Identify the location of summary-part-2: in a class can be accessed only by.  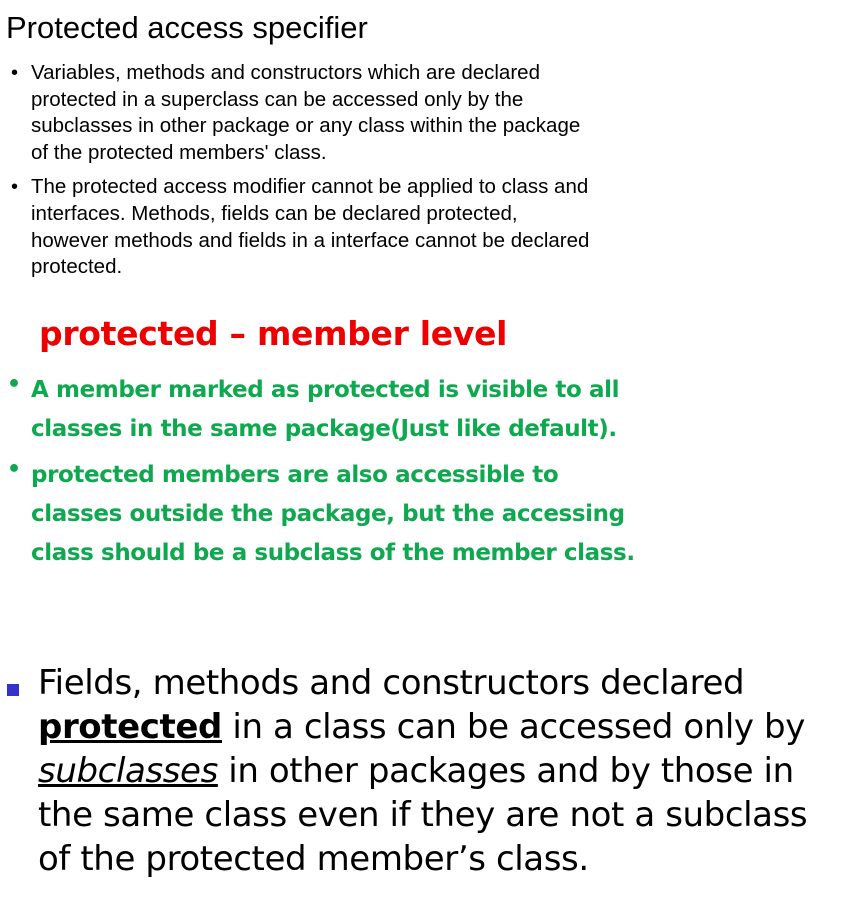
(513, 727).